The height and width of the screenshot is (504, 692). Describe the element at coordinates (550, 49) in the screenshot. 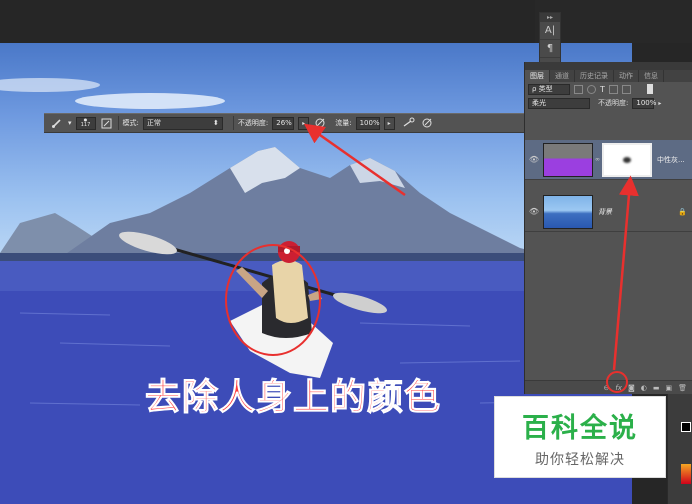

I see `paragraph-panel-icon: ¶` at that location.